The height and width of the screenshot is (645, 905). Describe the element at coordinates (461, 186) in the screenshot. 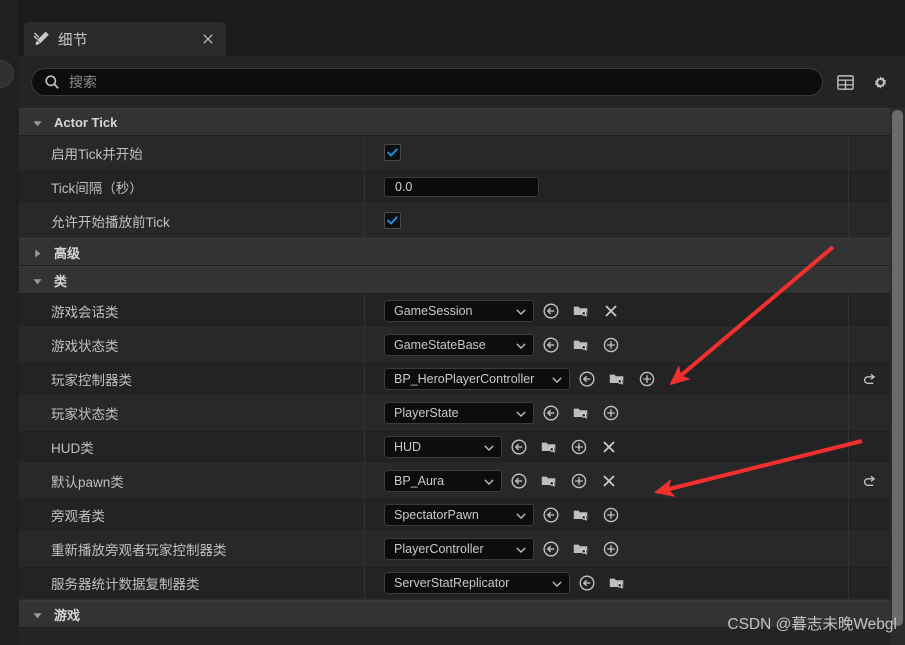

I see `number-input: 0.0` at that location.